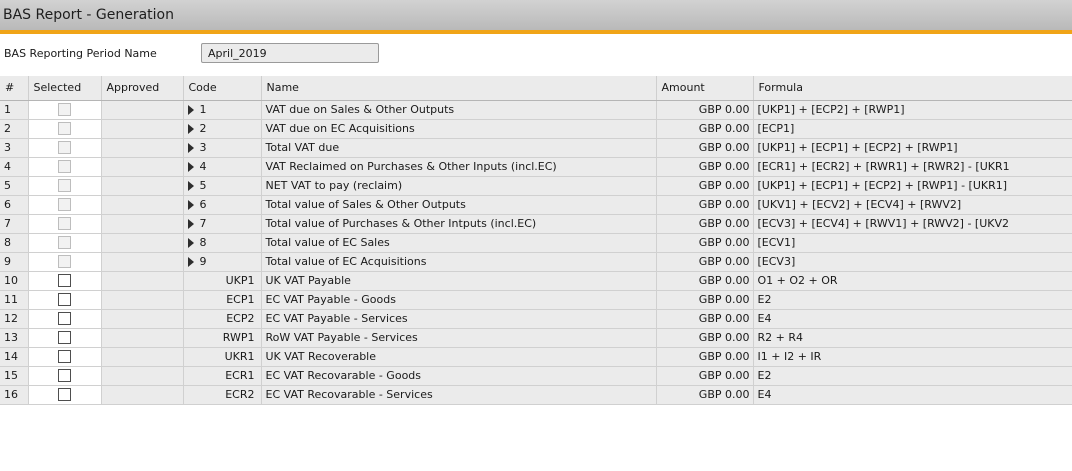 The height and width of the screenshot is (471, 1072). What do you see at coordinates (222, 262) in the screenshot?
I see `code-cell: 9` at bounding box center [222, 262].